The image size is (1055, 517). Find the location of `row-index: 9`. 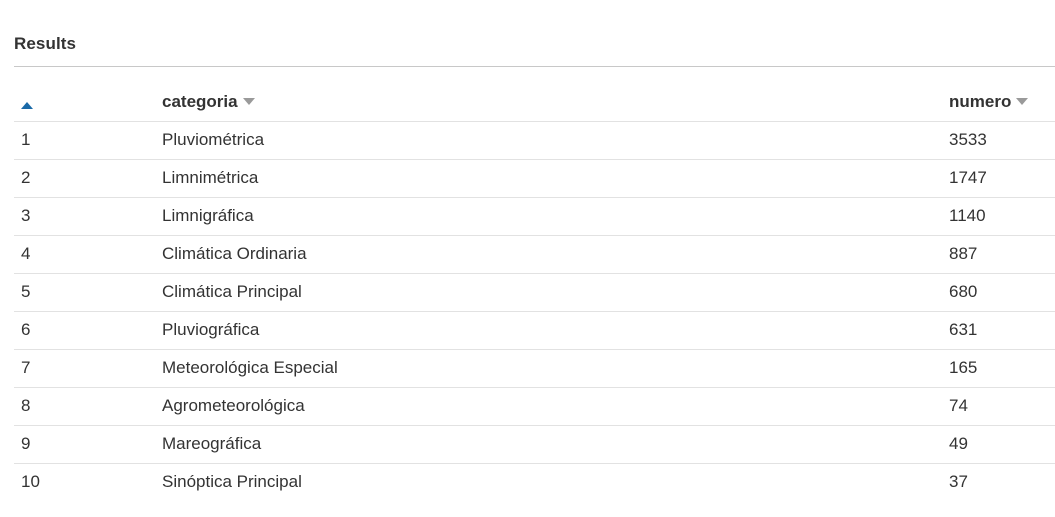

row-index: 9 is located at coordinates (26, 443).